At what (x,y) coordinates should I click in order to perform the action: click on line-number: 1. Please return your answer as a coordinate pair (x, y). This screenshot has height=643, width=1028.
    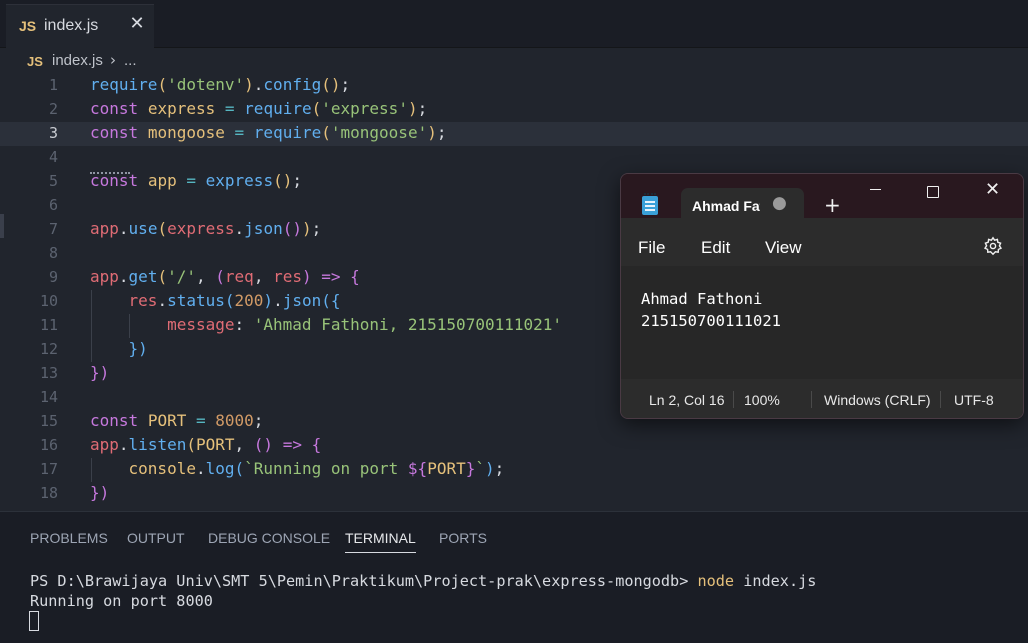
    Looking at the image, I should click on (53, 85).